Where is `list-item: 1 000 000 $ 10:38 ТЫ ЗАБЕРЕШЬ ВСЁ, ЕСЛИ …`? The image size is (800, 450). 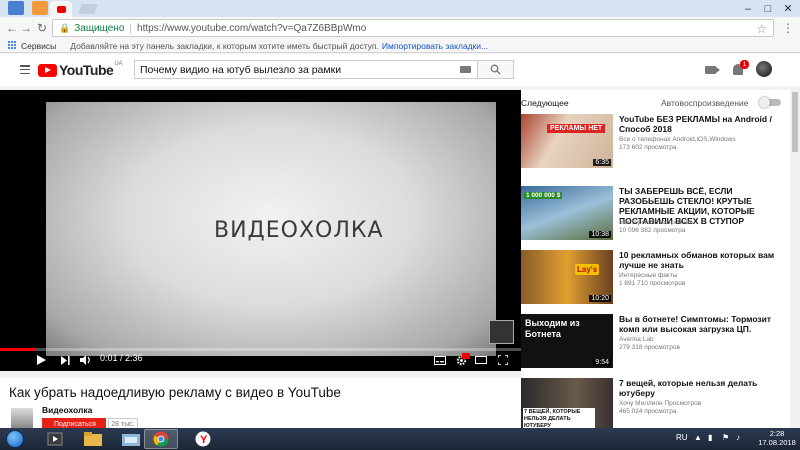
list-item: 1 000 000 $ 10:38 ТЫ ЗАБЕРЕШЬ ВСЁ, ЕСЛИ … is located at coordinates (655, 214).